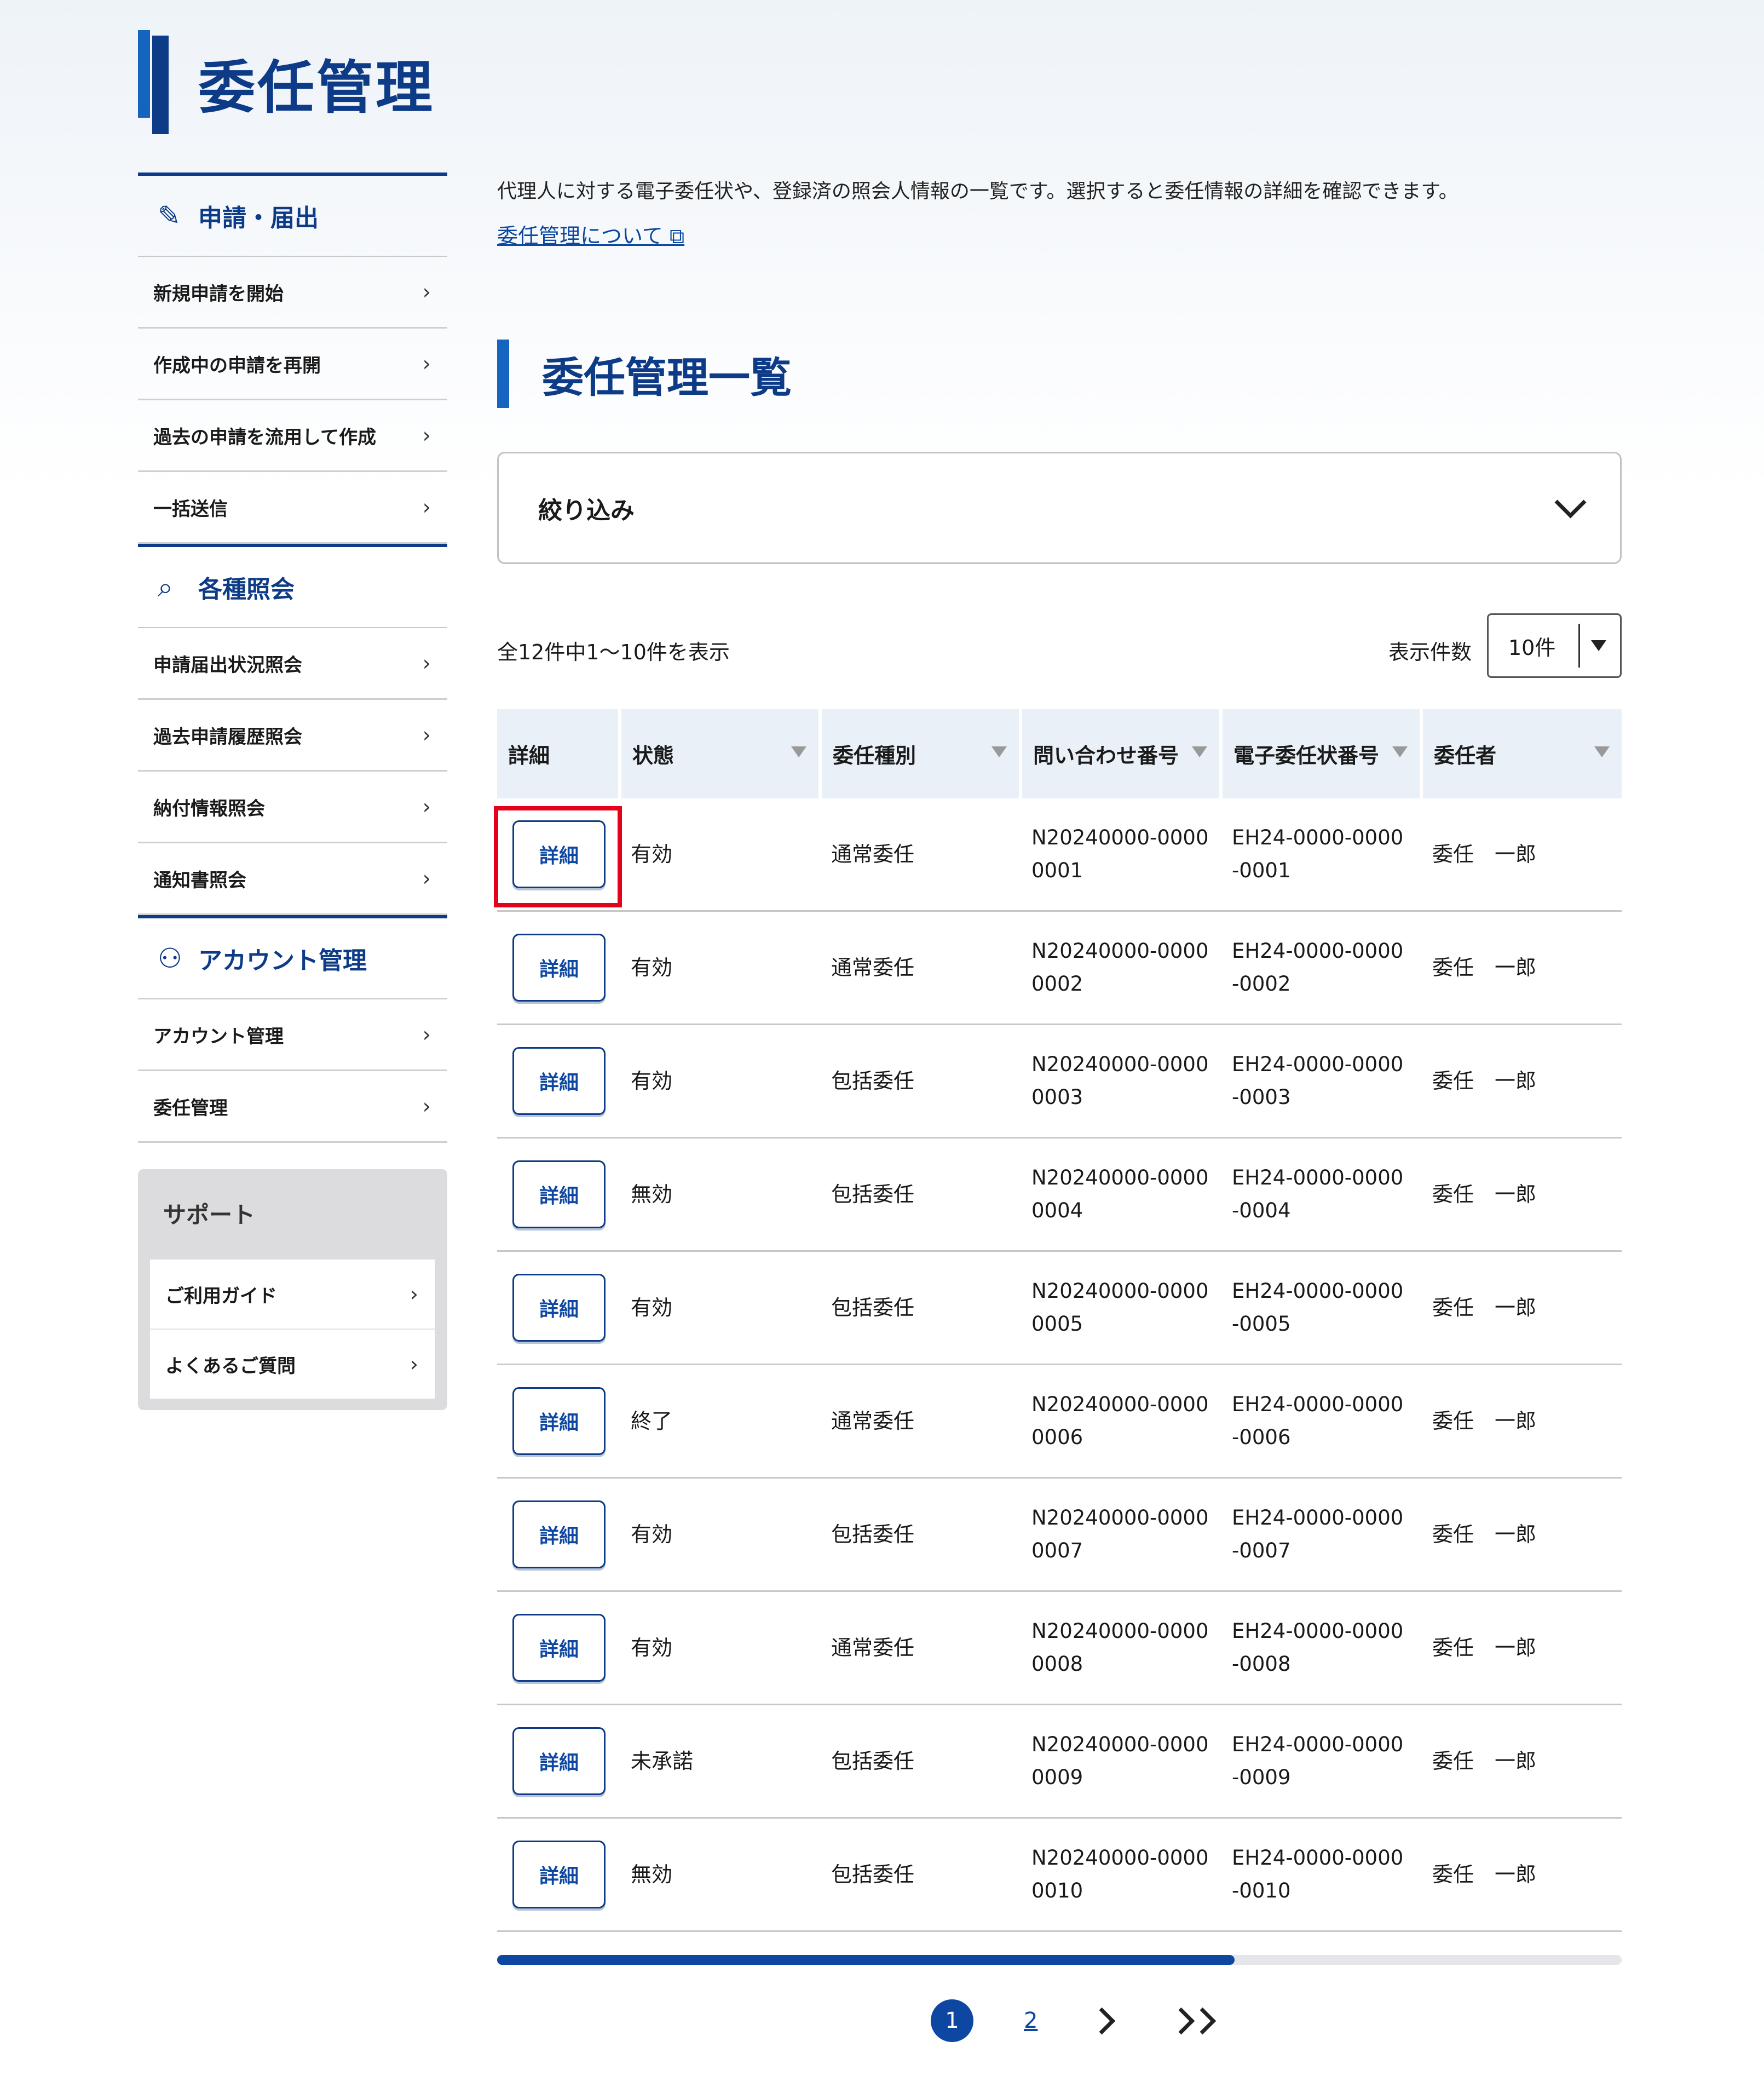 Image resolution: width=1764 pixels, height=2093 pixels. Describe the element at coordinates (169, 216) in the screenshot. I see `pencil-icon: ✎` at that location.